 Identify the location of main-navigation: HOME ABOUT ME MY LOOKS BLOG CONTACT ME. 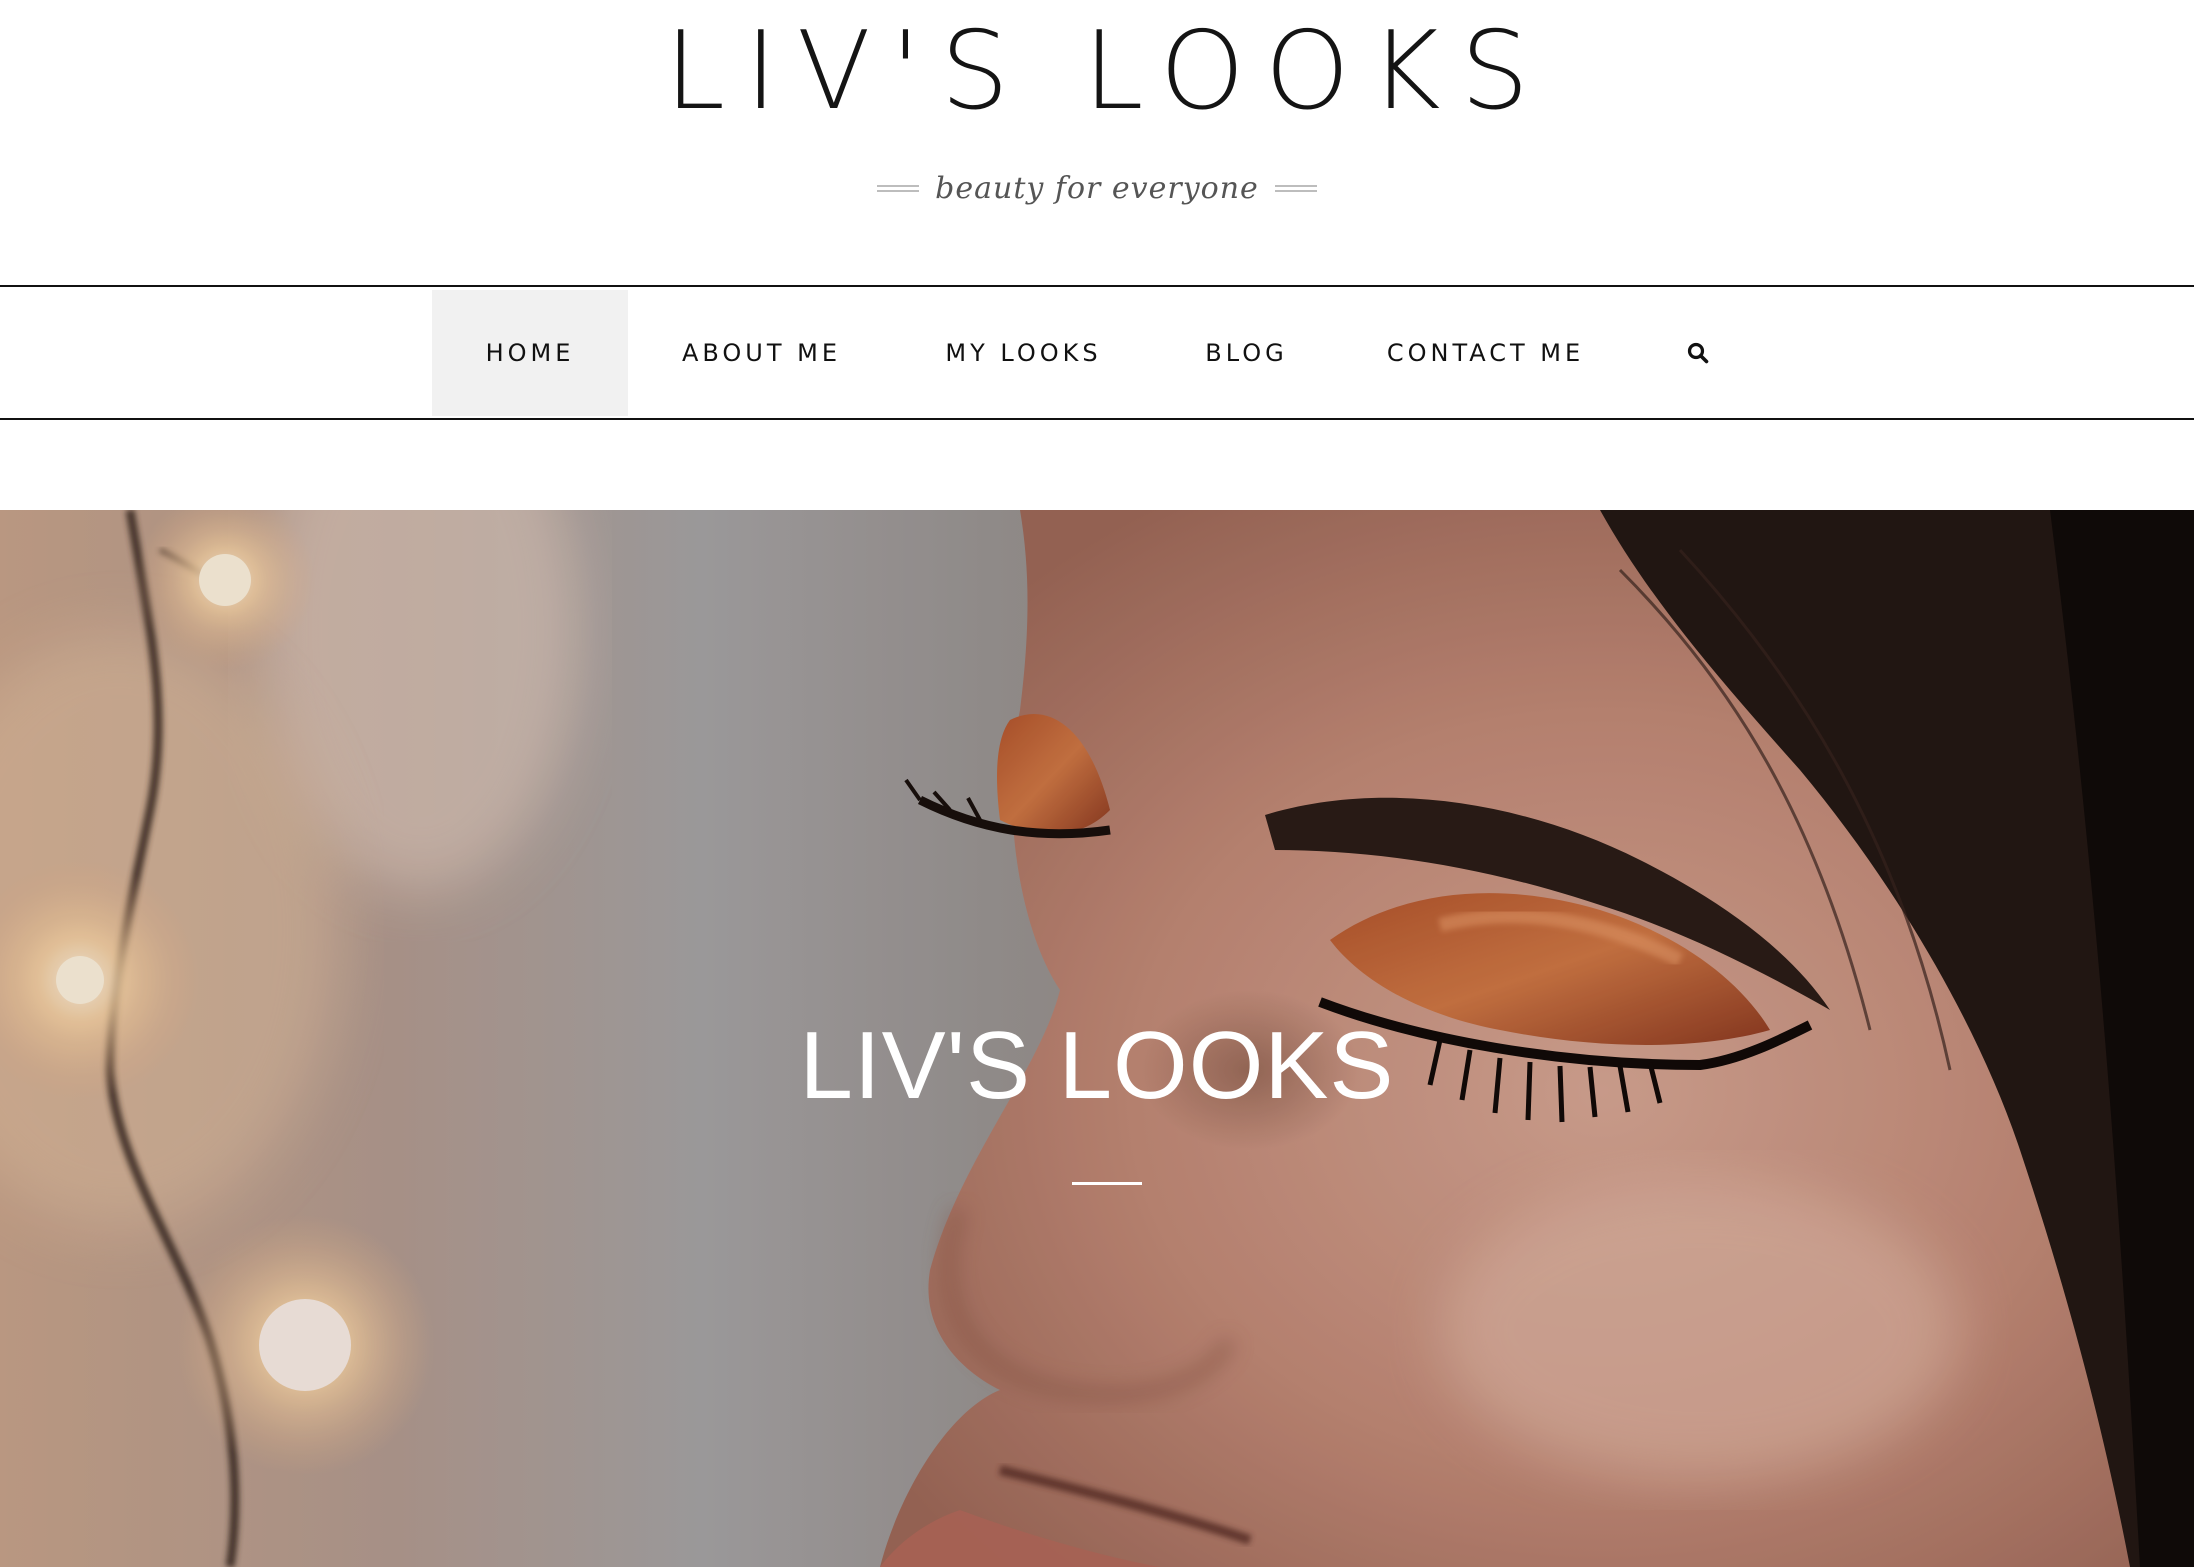
(1097, 352).